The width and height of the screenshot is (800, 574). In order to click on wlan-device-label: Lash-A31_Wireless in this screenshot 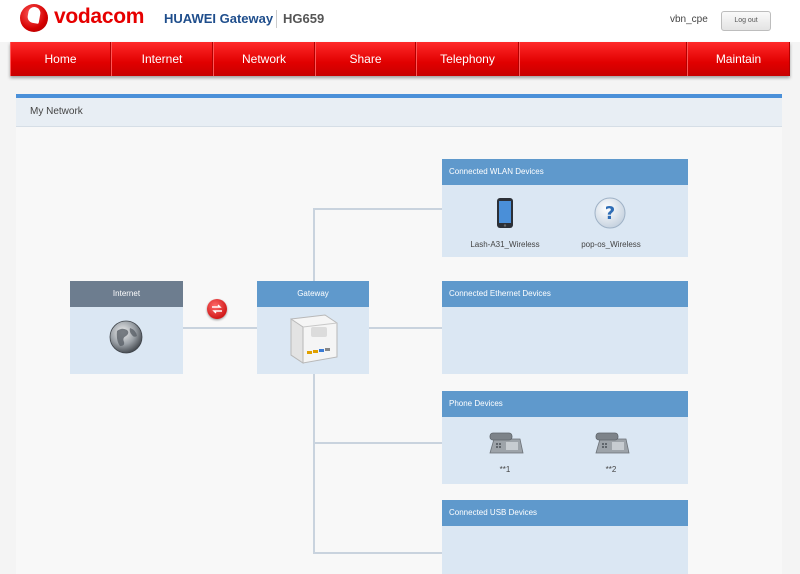, I will do `click(505, 244)`.